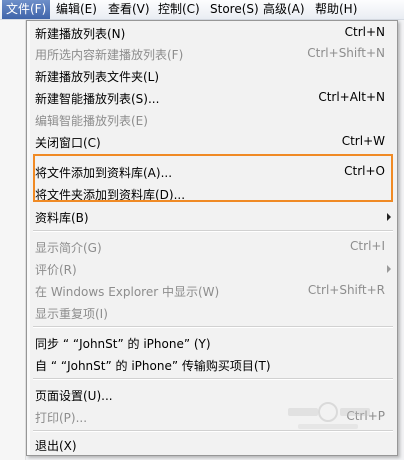 The height and width of the screenshot is (460, 404). Describe the element at coordinates (153, 366) in the screenshot. I see `menu-item-label: 自 “ “JohnSt” 的 iPhone” 传输购买项目(T)` at that location.